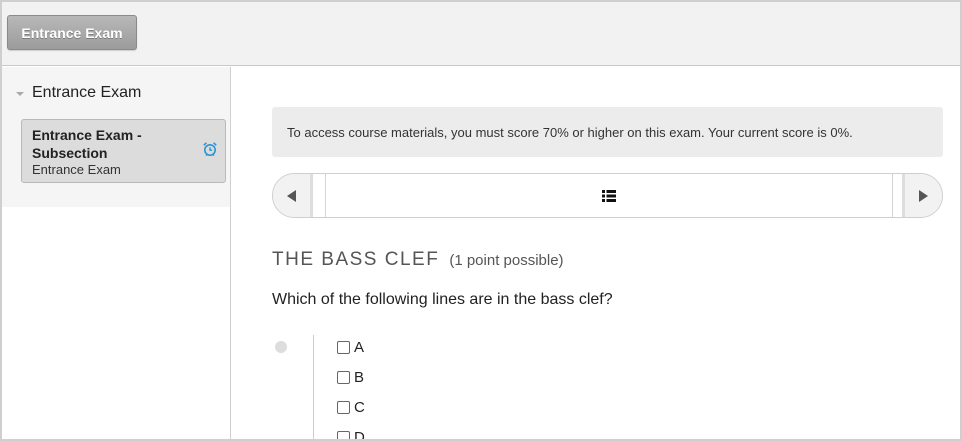  What do you see at coordinates (351, 407) in the screenshot?
I see `choice-c: C` at bounding box center [351, 407].